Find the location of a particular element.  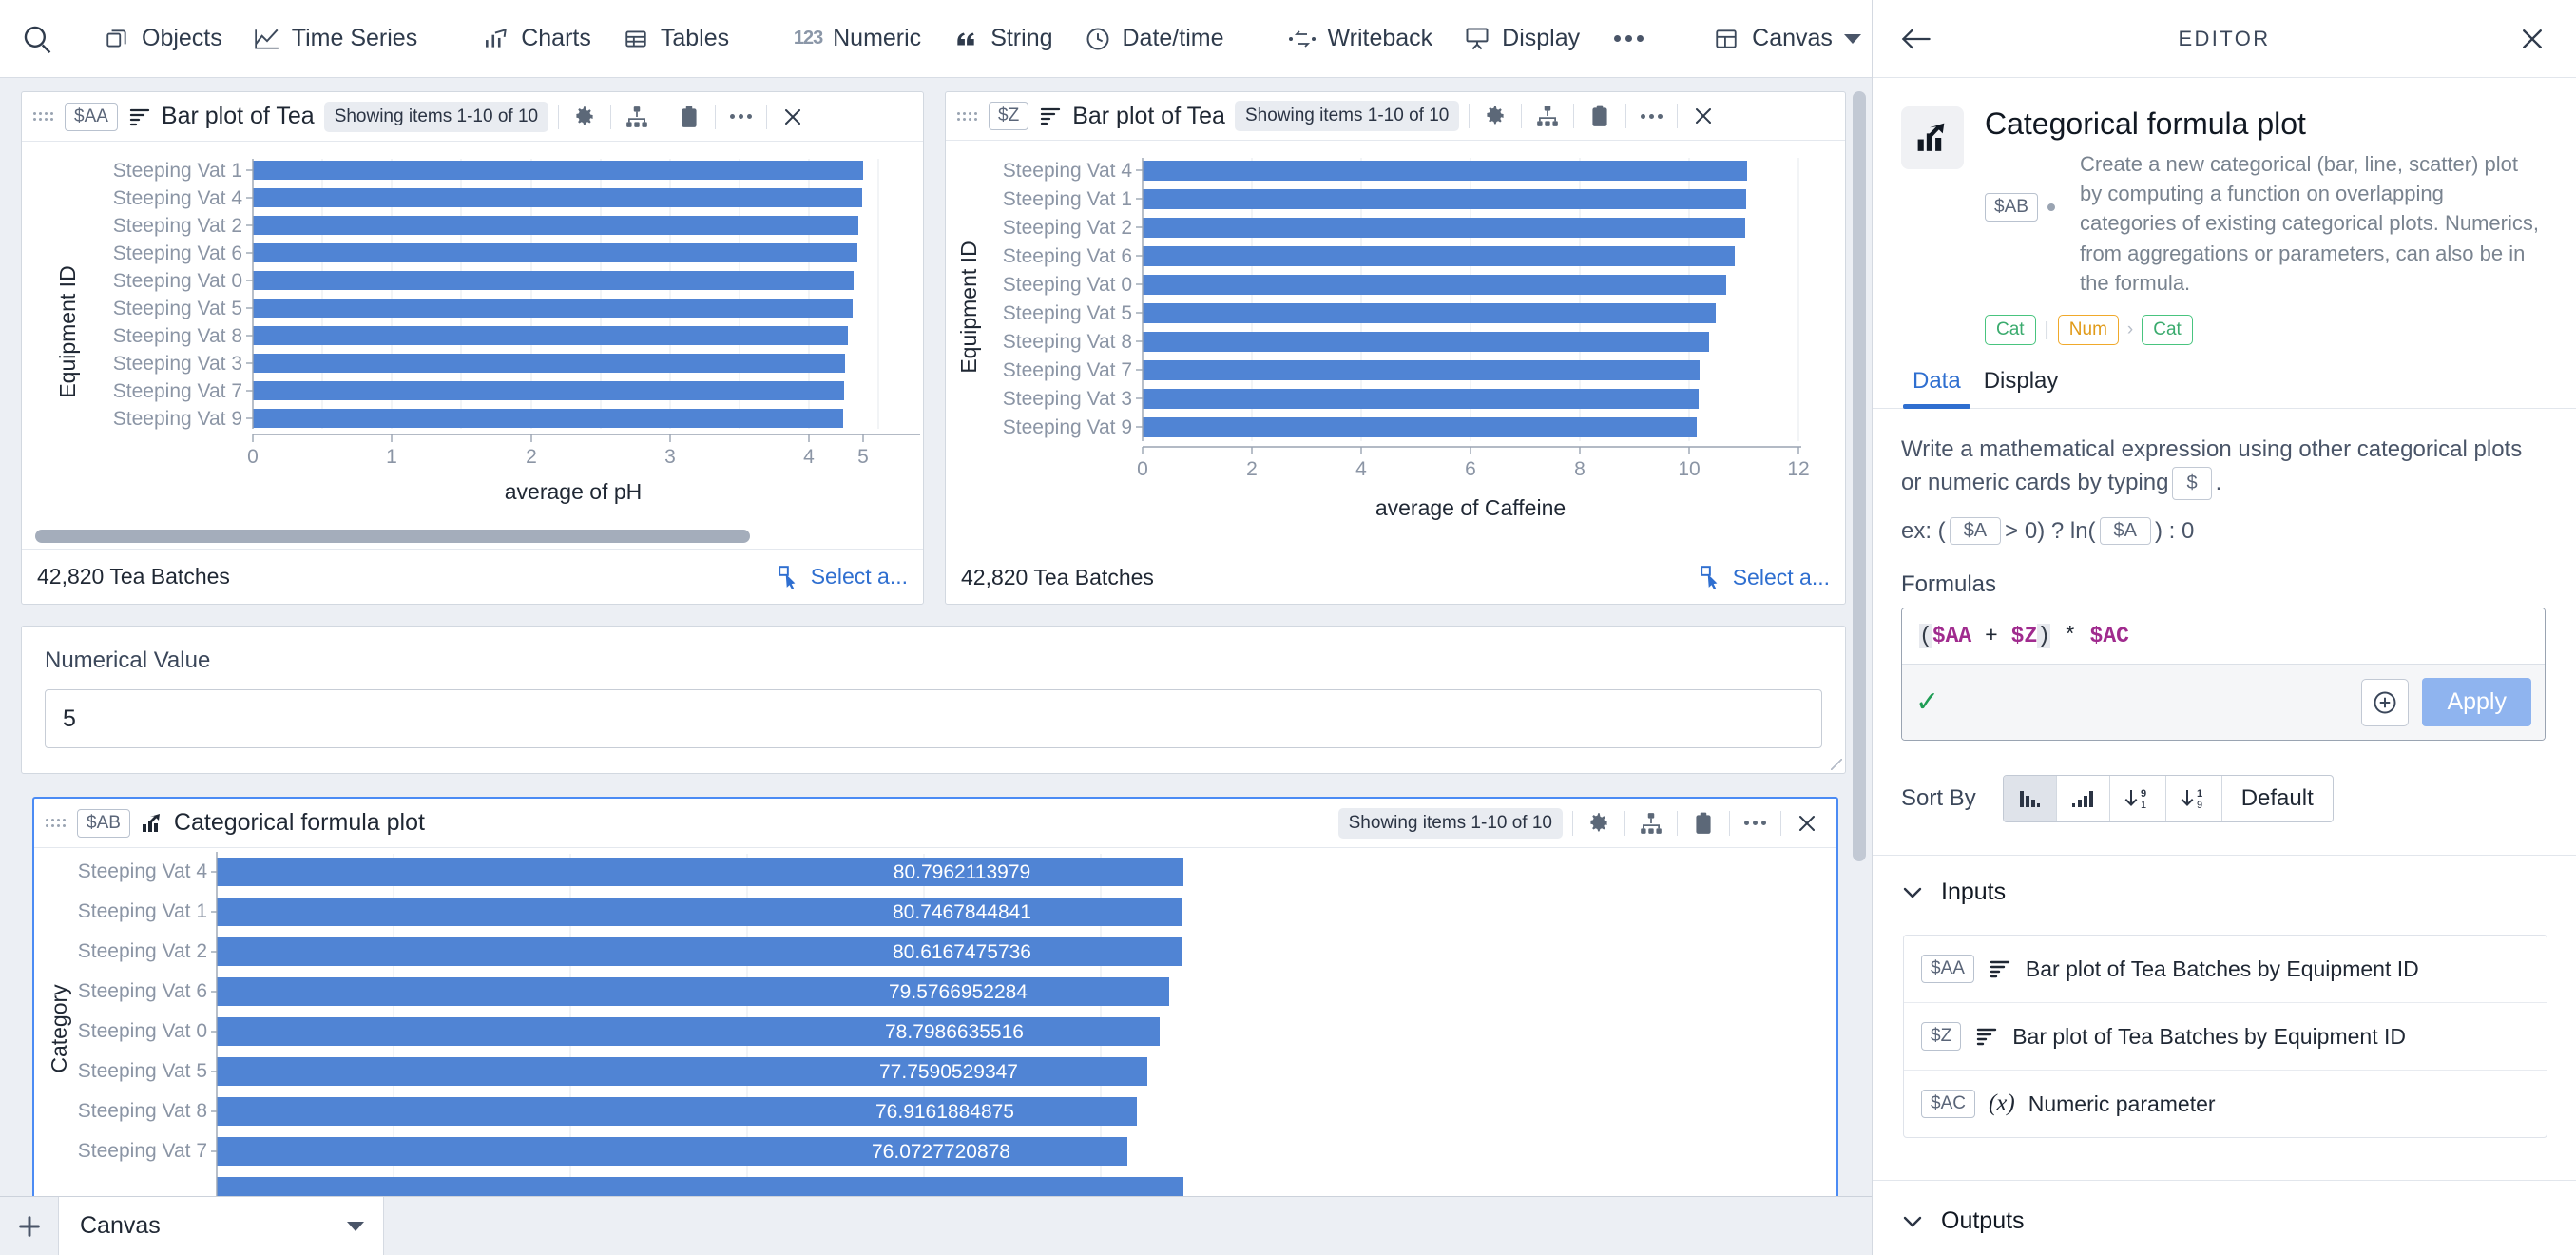

numeric-card-label: Numerical Value is located at coordinates (128, 660).